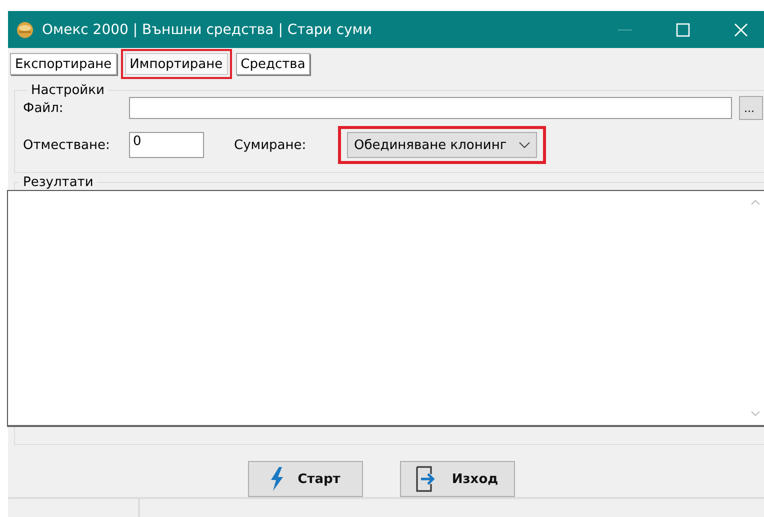 The image size is (764, 517). Describe the element at coordinates (277, 479) in the screenshot. I see `lightning-icon` at that location.